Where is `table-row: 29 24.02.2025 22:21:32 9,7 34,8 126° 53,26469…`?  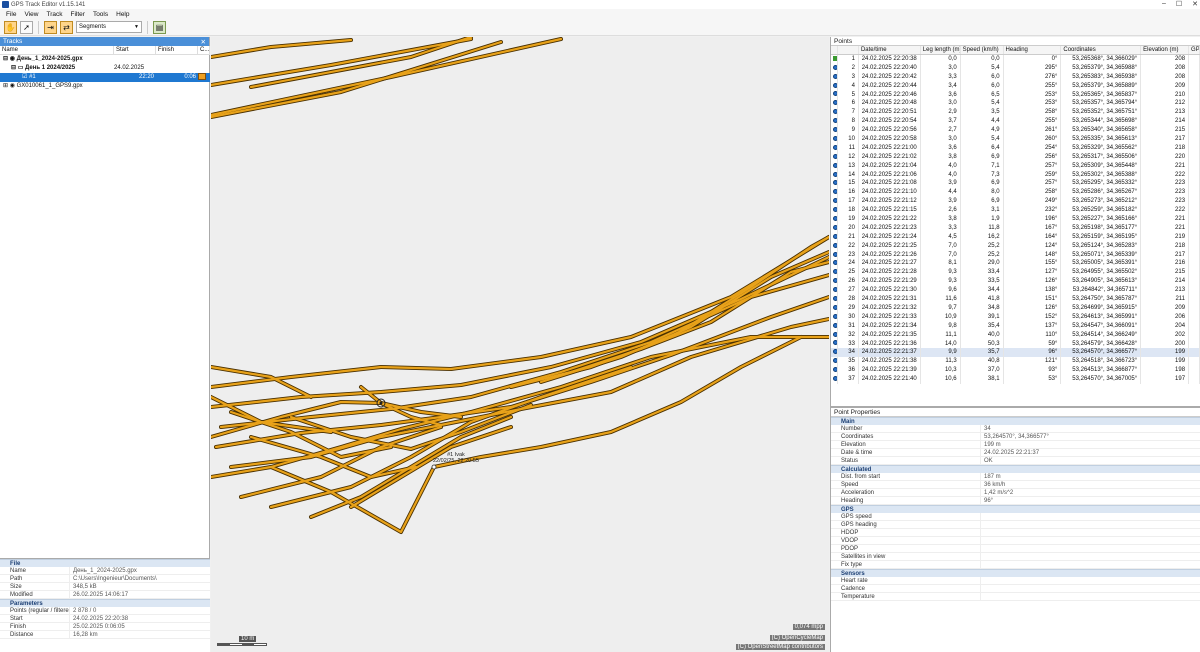
table-row: 29 24.02.2025 22:21:32 9,7 34,8 126° 53,26469… is located at coordinates (1015, 308).